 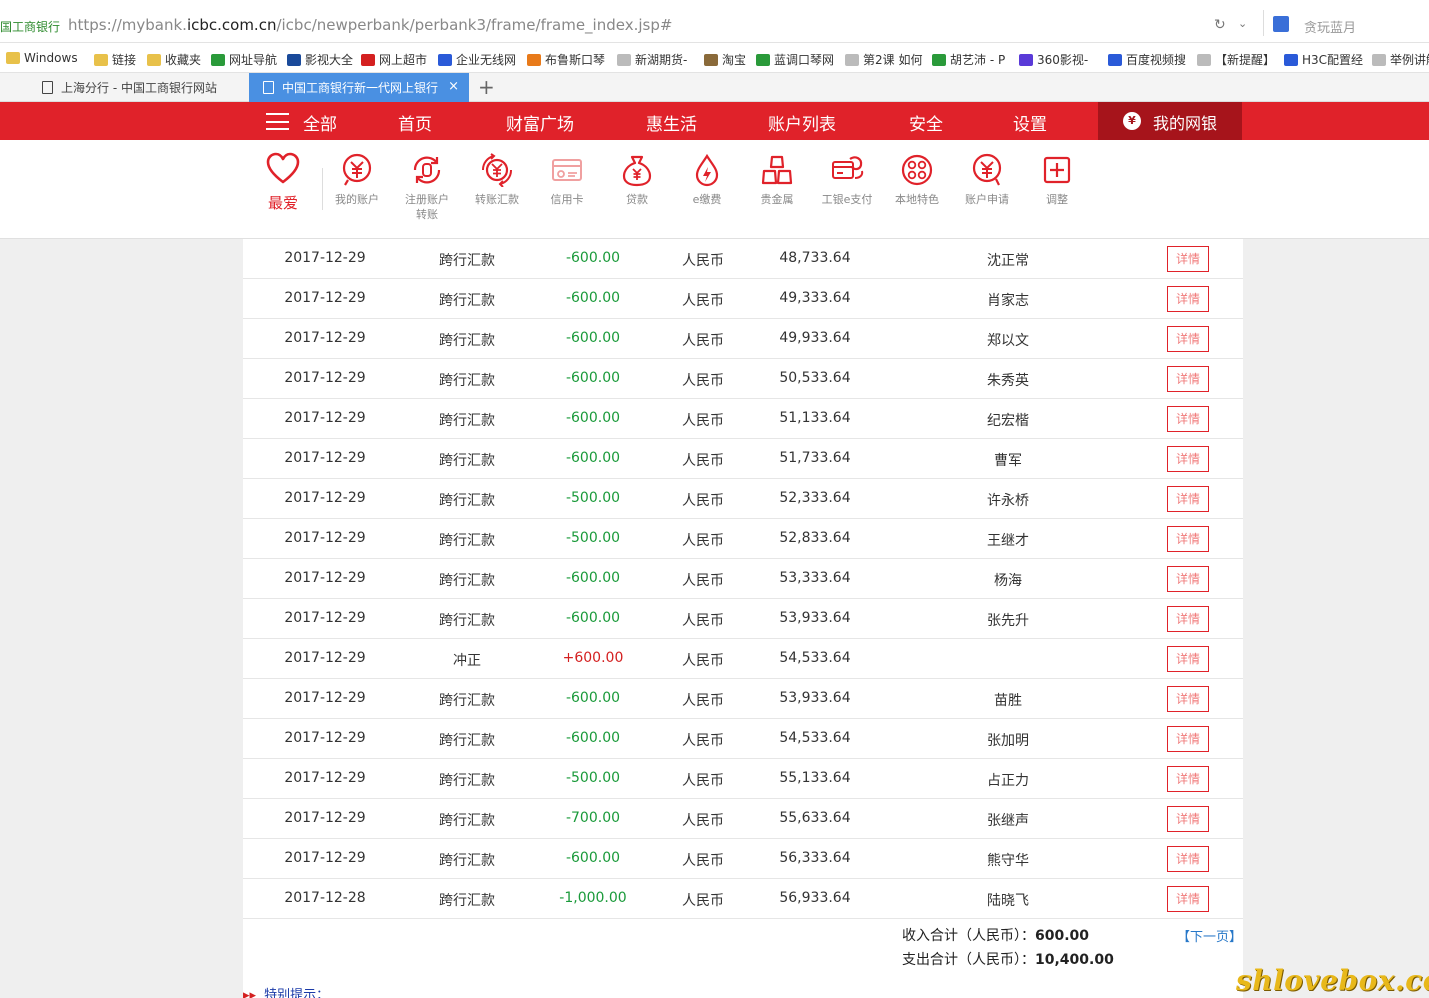 I want to click on special-notice-label: 特别提示：, so click(x=297, y=993).